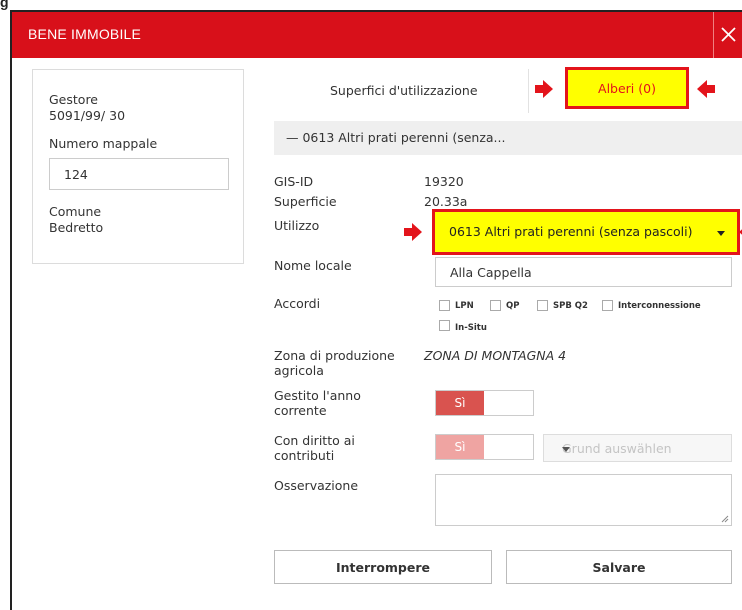  What do you see at coordinates (87, 115) in the screenshot?
I see `gestore-value: 5091/99/ 30` at bounding box center [87, 115].